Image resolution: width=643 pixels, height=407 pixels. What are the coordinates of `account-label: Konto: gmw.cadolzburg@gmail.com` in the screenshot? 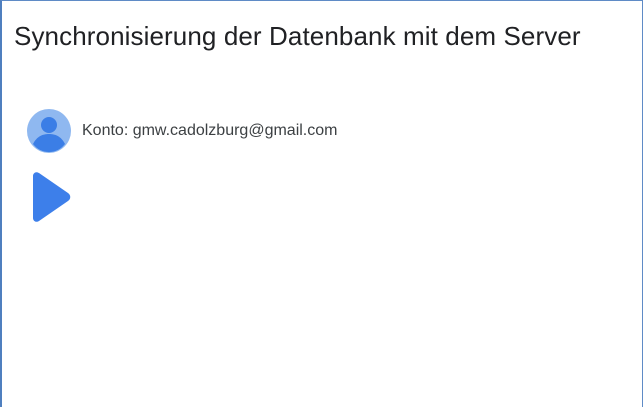 It's located at (210, 130).